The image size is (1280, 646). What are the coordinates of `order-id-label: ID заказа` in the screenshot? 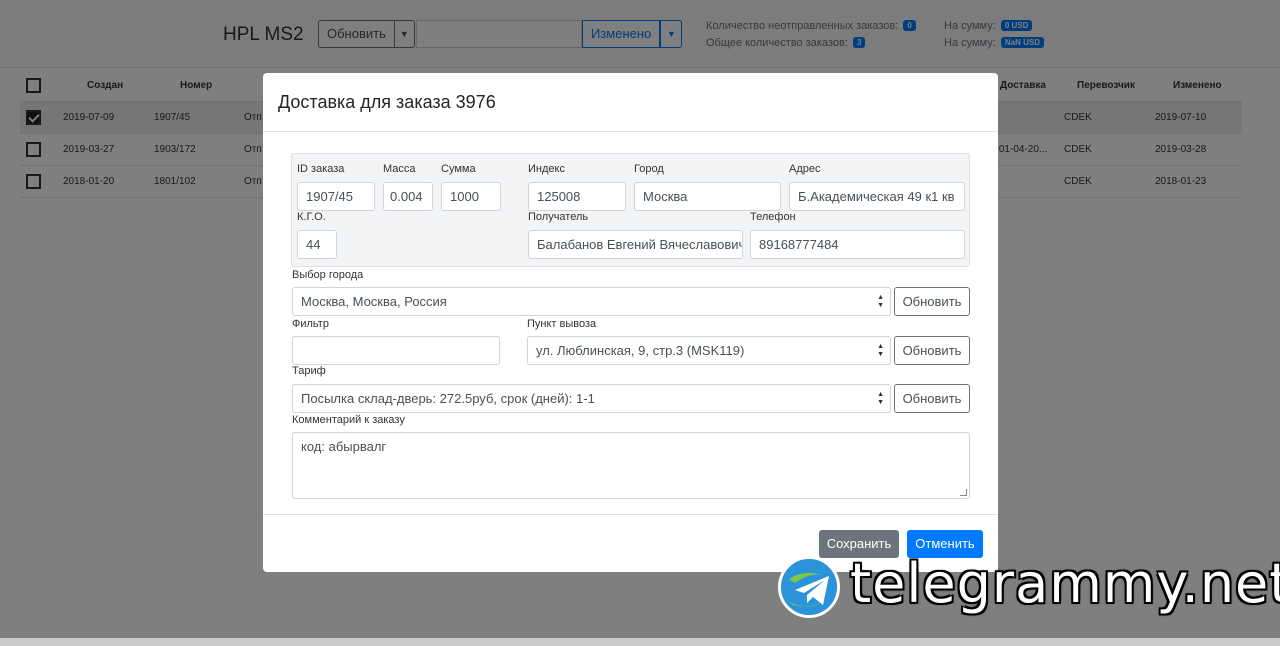 It's located at (321, 169).